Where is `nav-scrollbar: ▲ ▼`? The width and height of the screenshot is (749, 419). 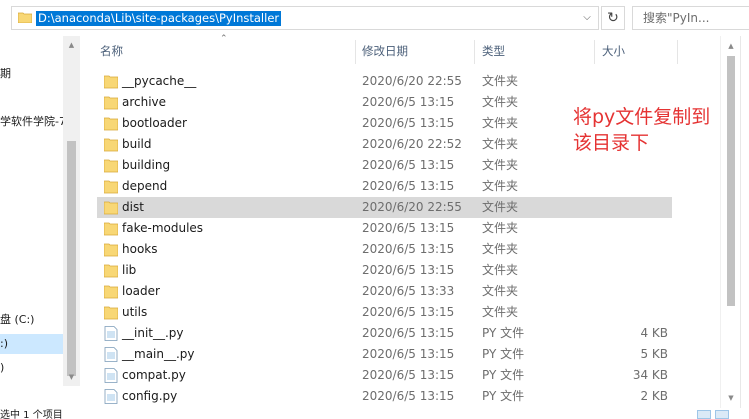
nav-scrollbar: ▲ ▼ is located at coordinates (71, 211).